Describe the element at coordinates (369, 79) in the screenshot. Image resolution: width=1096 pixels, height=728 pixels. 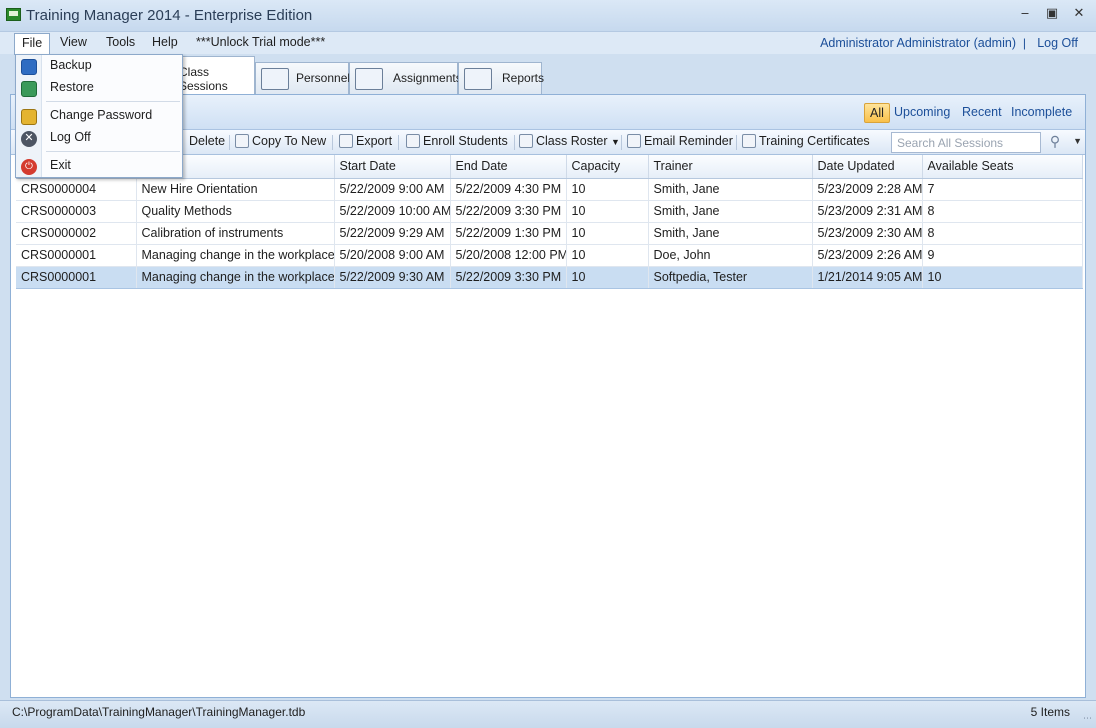
I see `checklist-icon` at that location.